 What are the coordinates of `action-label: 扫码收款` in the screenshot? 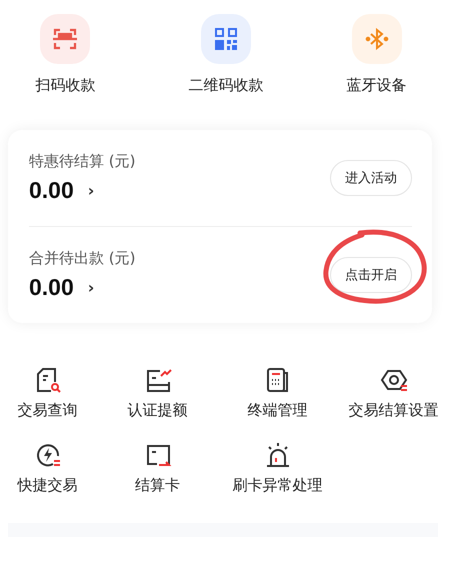 It's located at (65, 85).